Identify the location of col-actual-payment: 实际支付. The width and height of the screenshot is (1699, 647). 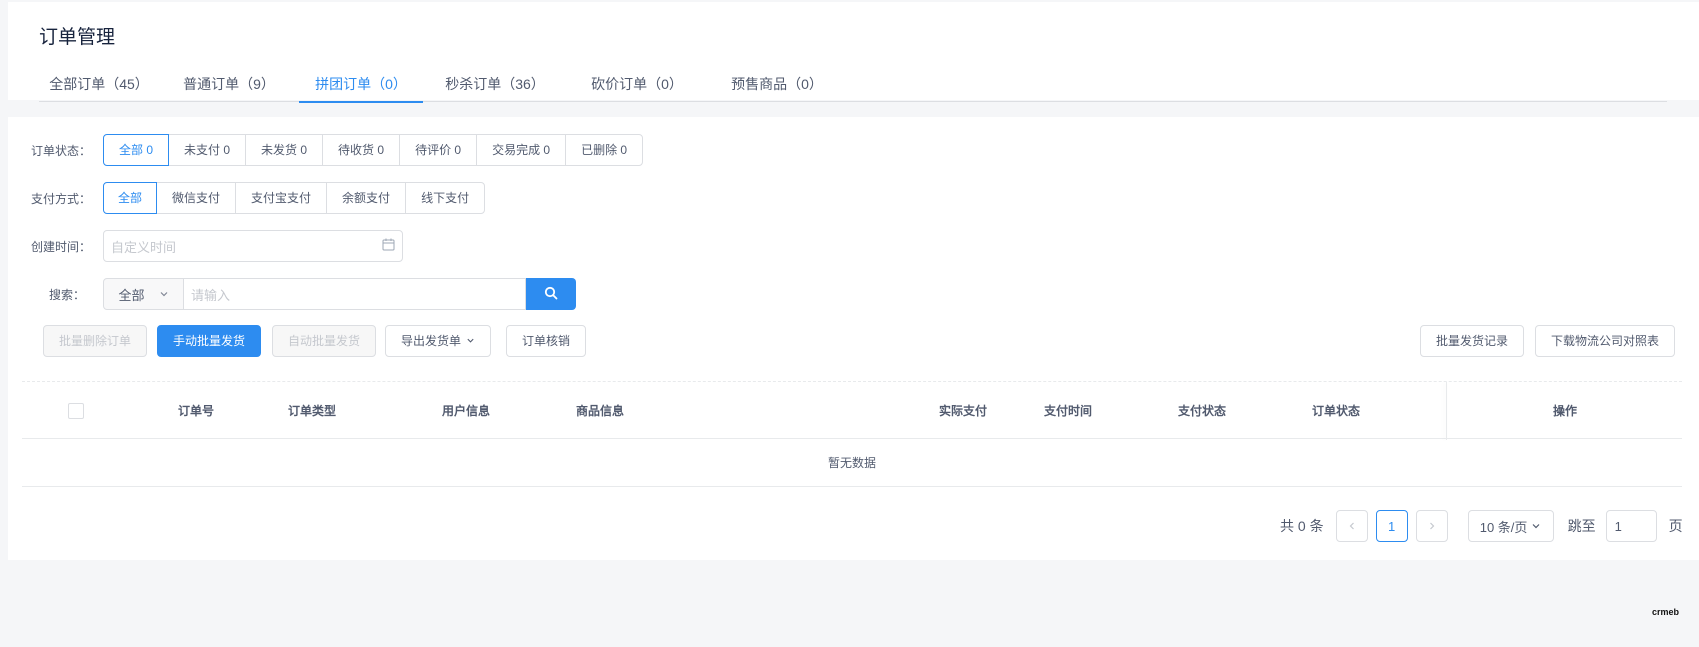
(963, 411).